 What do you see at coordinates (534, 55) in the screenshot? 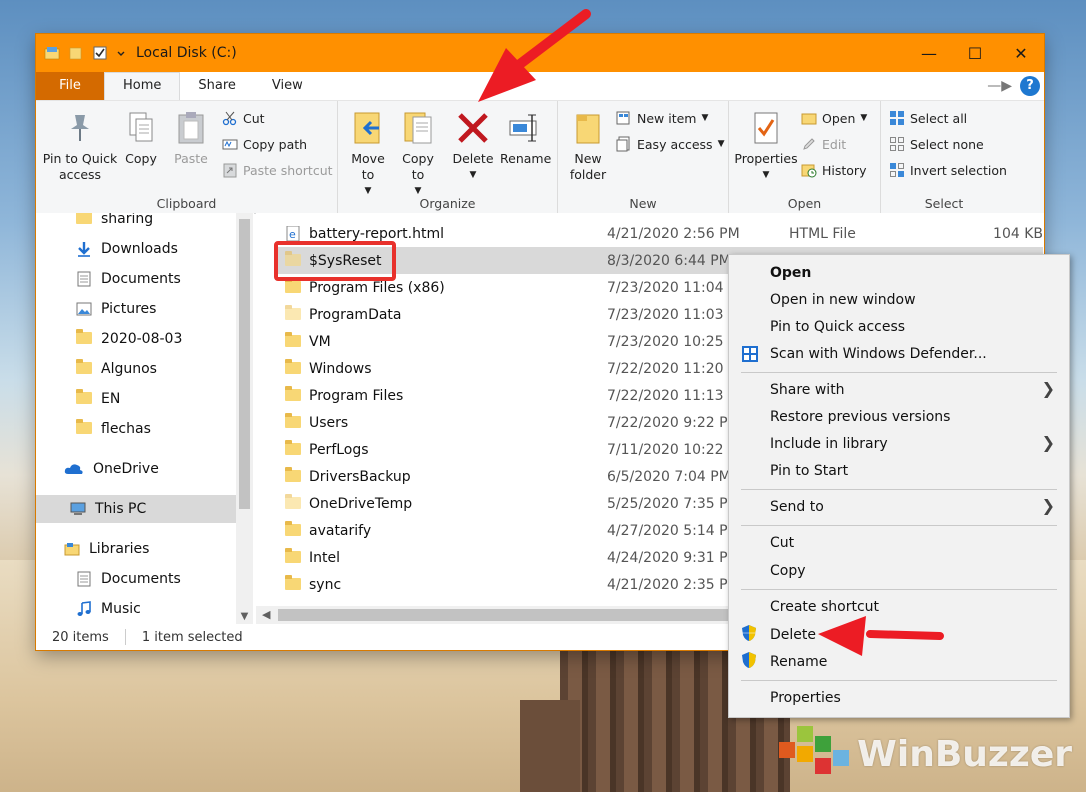
I see `arrow-to-delete-ribbon` at bounding box center [534, 55].